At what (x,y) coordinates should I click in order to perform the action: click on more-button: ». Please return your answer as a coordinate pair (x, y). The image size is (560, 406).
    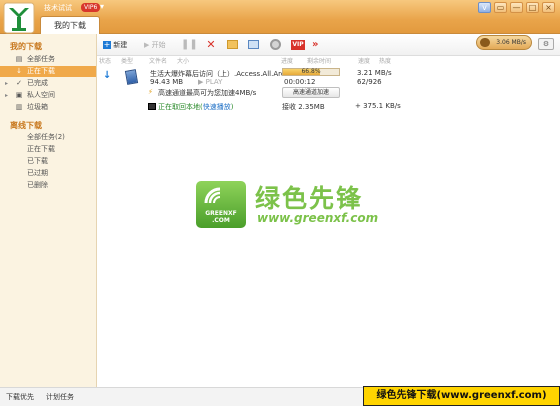
    Looking at the image, I should click on (315, 45).